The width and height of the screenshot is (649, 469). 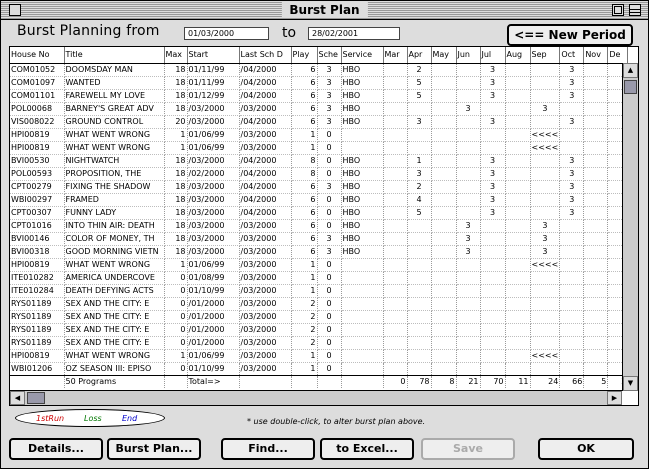 What do you see at coordinates (37, 161) in the screenshot?
I see `cell-house: BVI00530` at bounding box center [37, 161].